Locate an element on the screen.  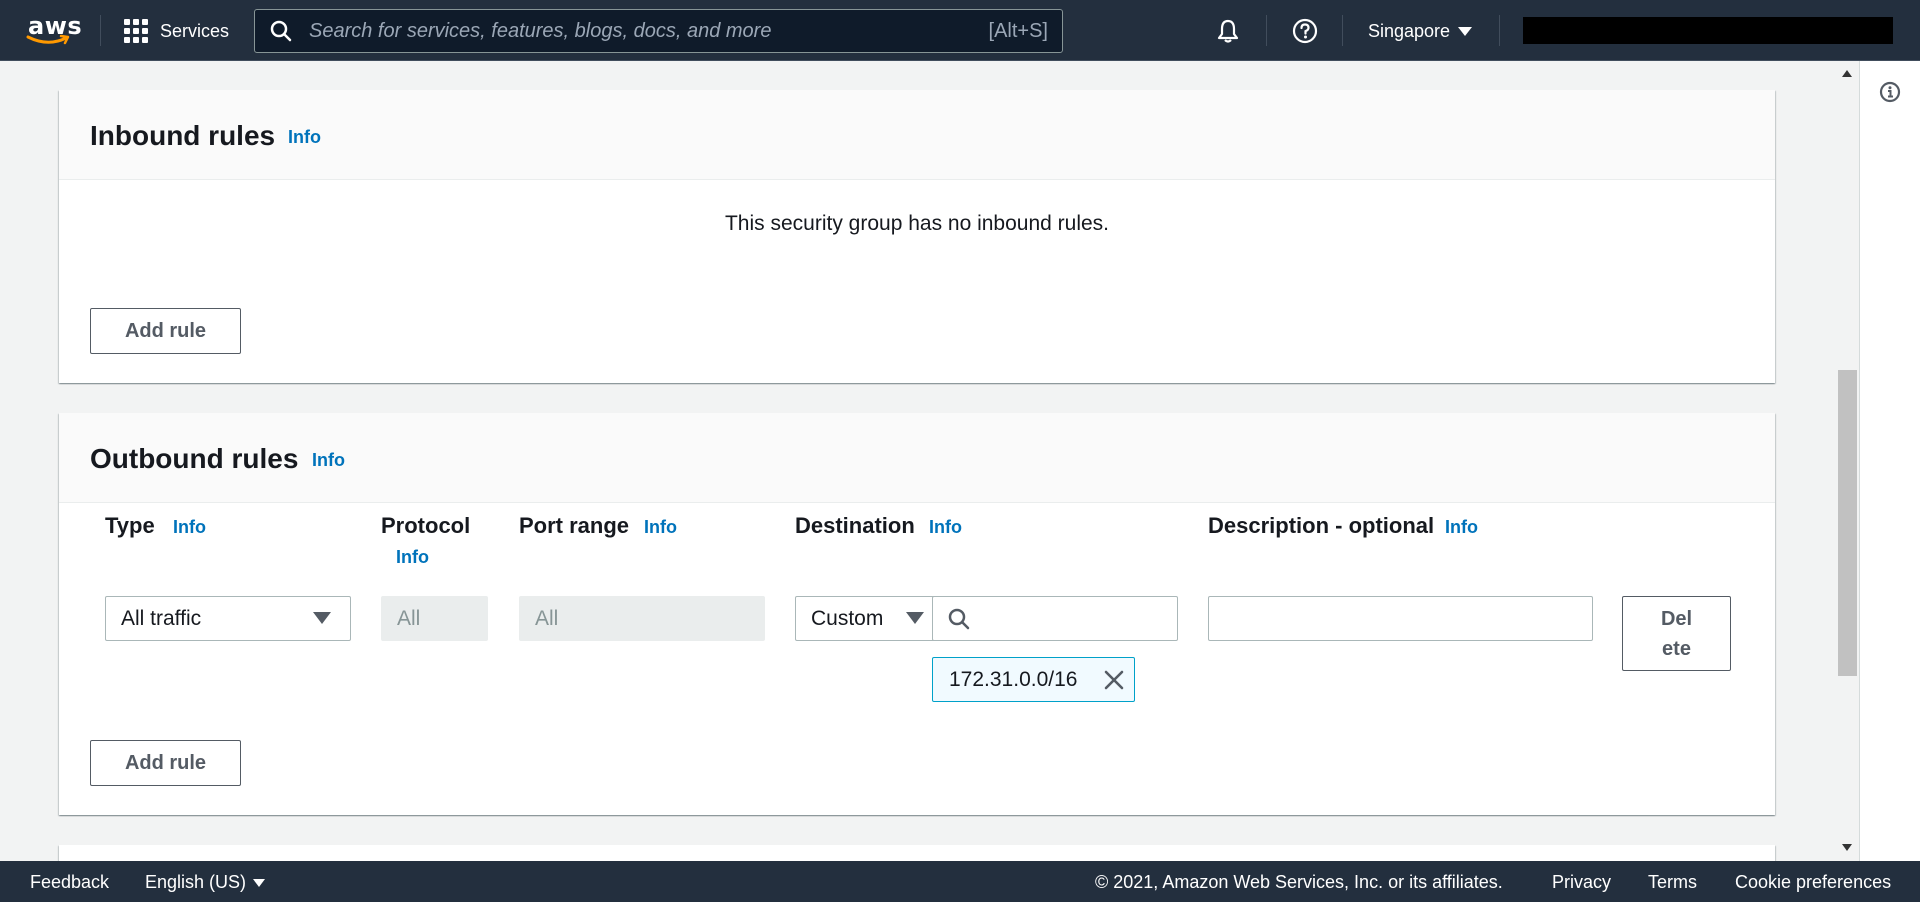
column-description-label: Description - optional is located at coordinates (1321, 525).